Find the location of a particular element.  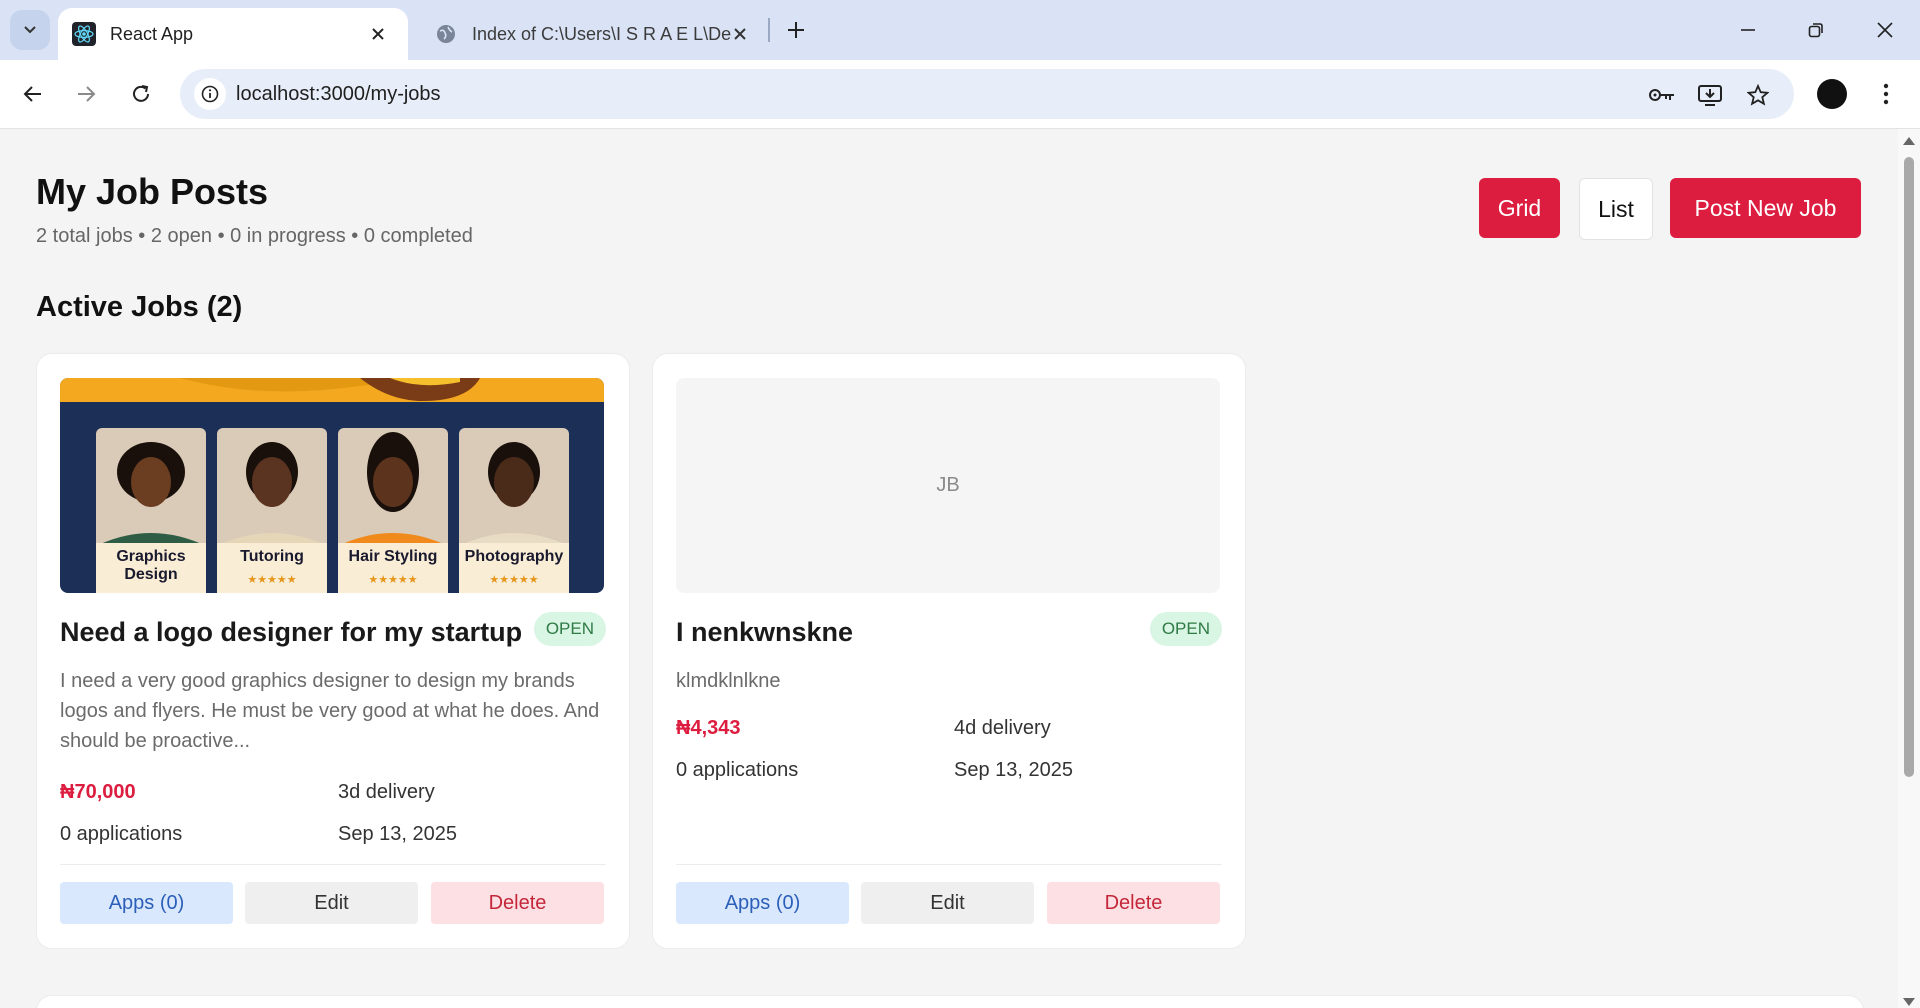

restore-icon is located at coordinates (1815, 30).